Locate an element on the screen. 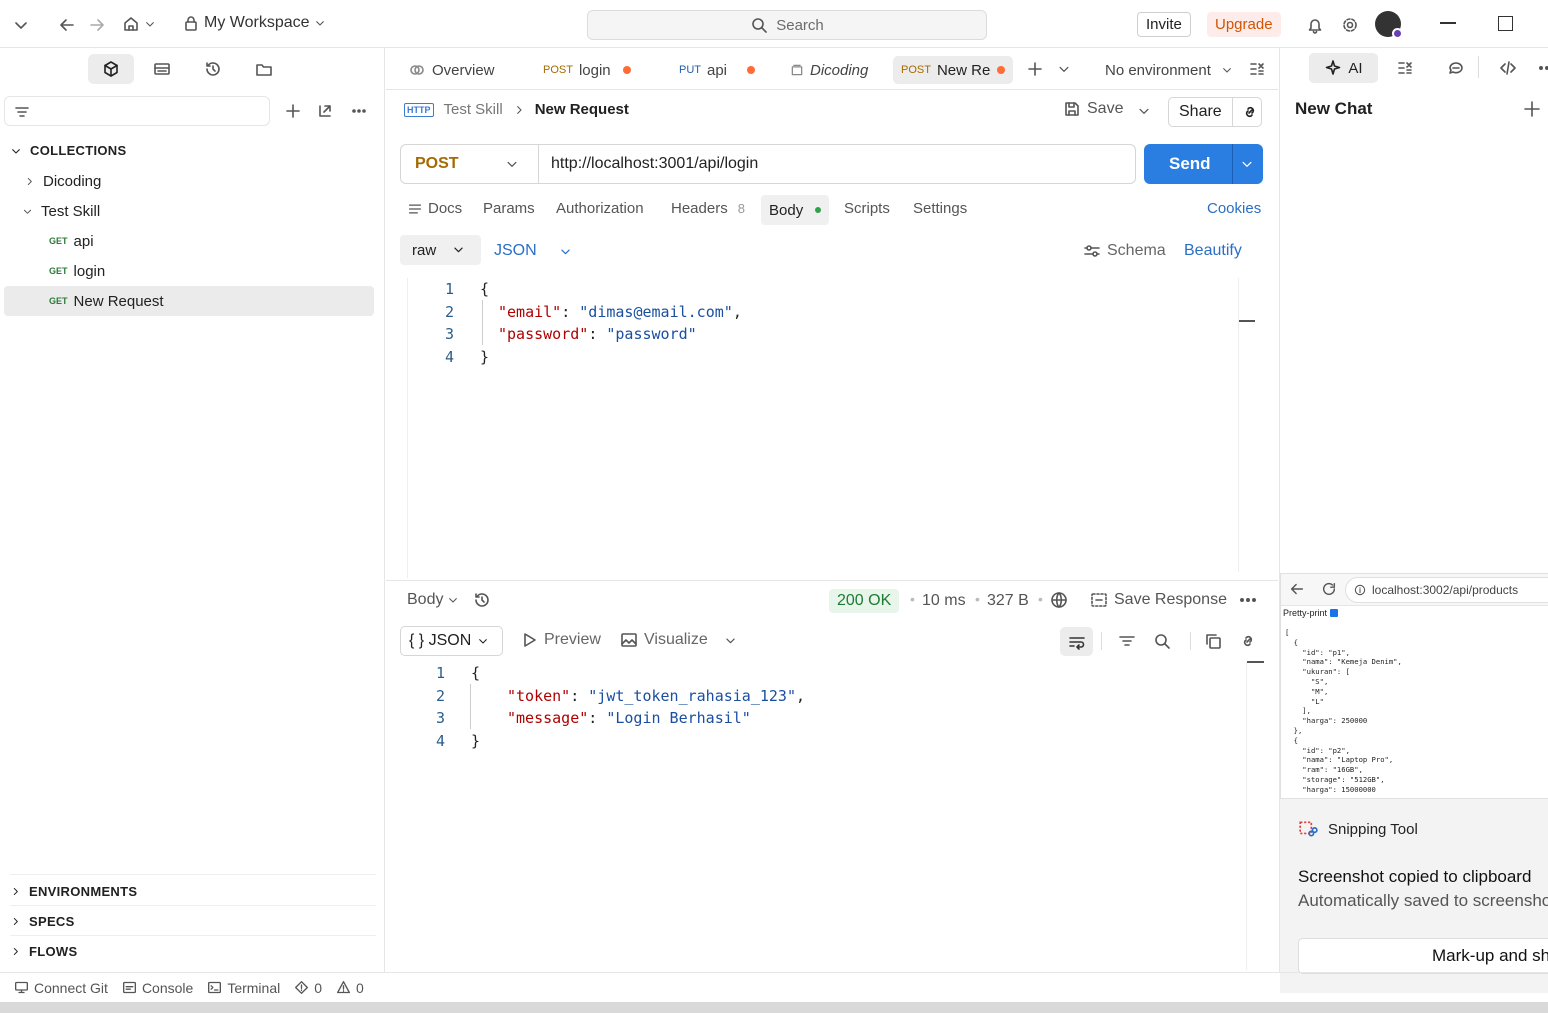 The height and width of the screenshot is (1013, 1548). collections-tool-button is located at coordinates (111, 69).